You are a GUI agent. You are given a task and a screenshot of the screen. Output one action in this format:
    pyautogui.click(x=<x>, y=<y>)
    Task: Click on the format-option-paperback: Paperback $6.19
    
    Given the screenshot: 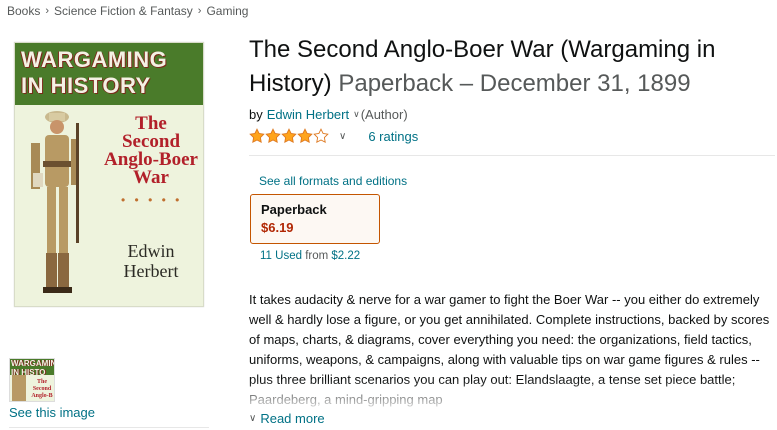 What is the action you would take?
    pyautogui.click(x=315, y=219)
    